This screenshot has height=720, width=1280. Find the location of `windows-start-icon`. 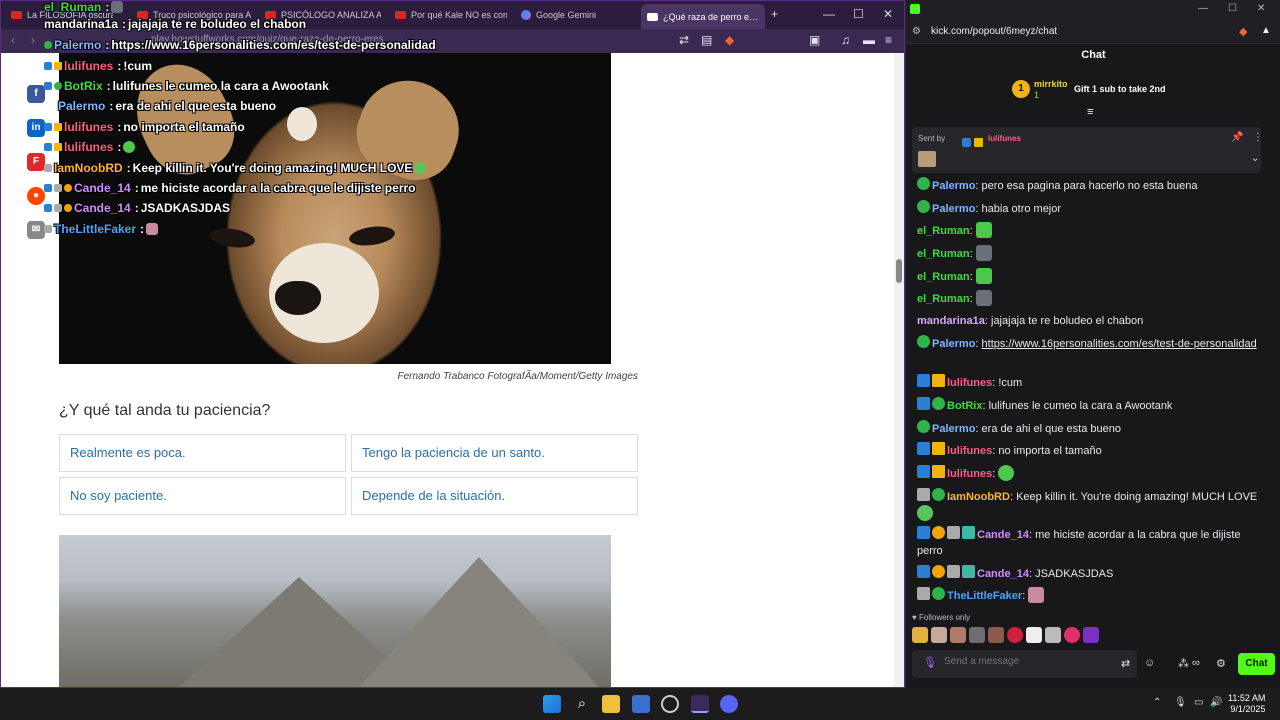

windows-start-icon is located at coordinates (552, 704).